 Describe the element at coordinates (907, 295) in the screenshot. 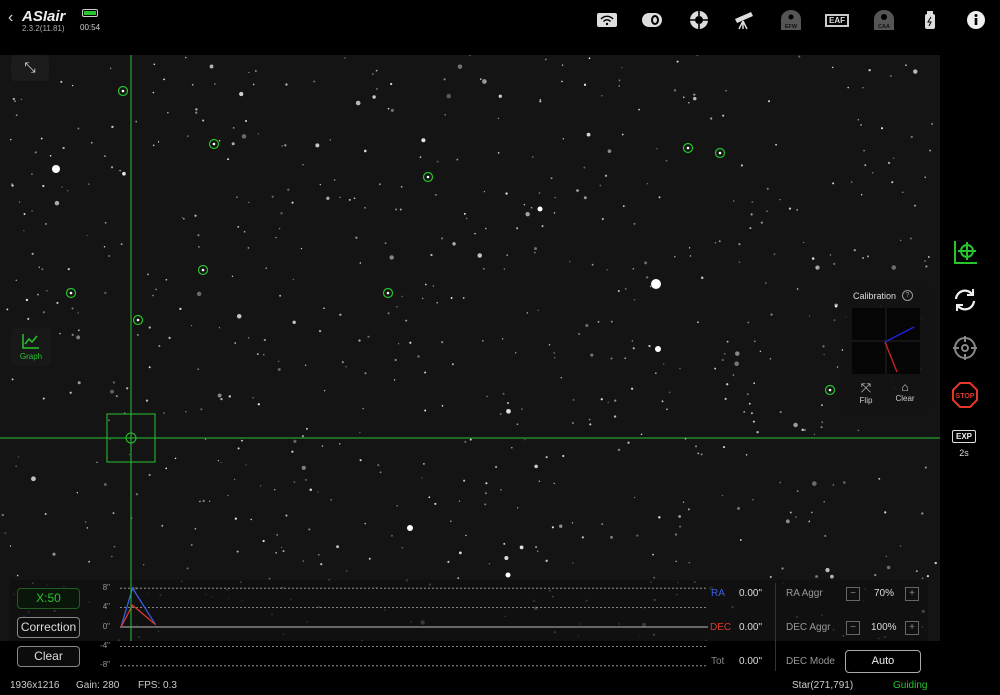

I see `help-icon: ?` at that location.